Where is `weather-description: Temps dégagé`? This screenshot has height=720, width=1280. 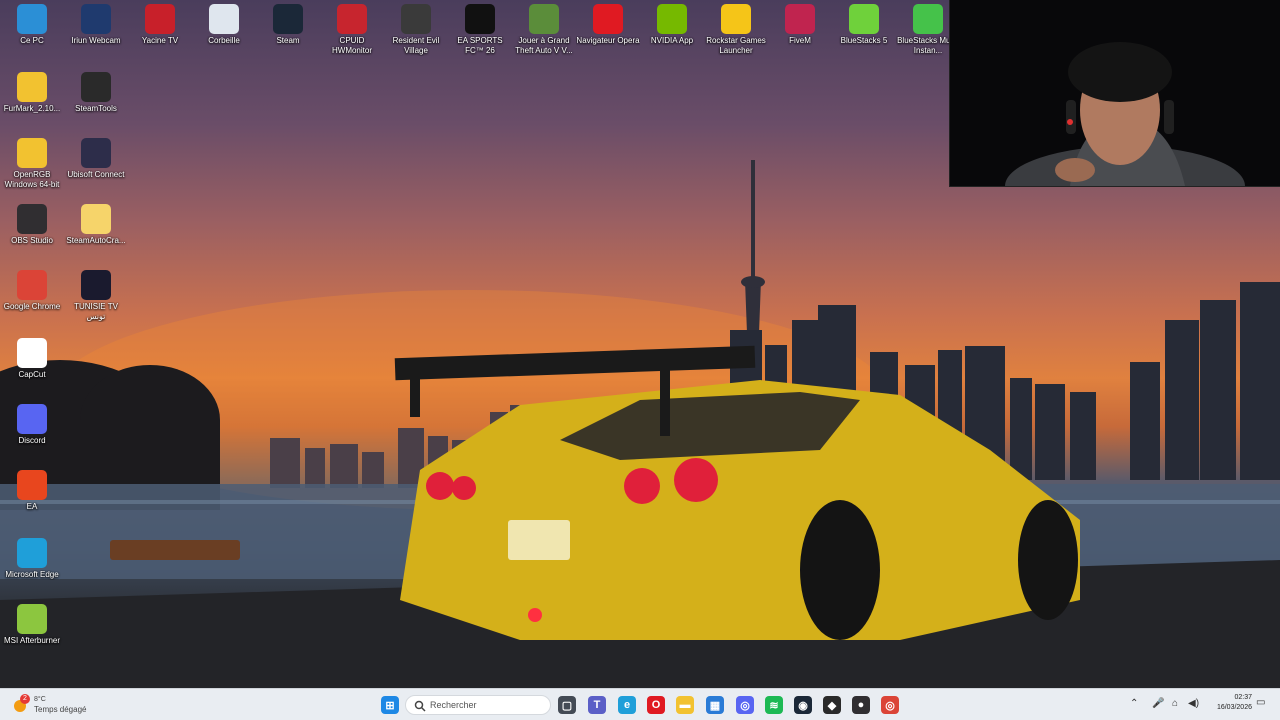 weather-description: Temps dégagé is located at coordinates (60, 709).